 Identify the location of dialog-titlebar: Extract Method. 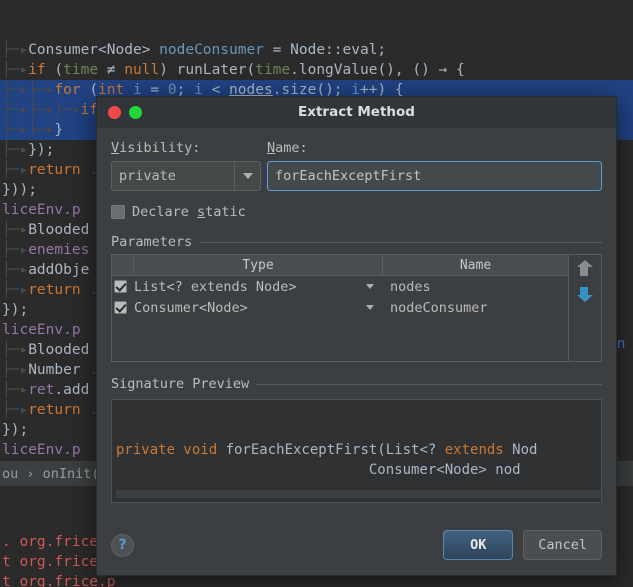
(356, 112).